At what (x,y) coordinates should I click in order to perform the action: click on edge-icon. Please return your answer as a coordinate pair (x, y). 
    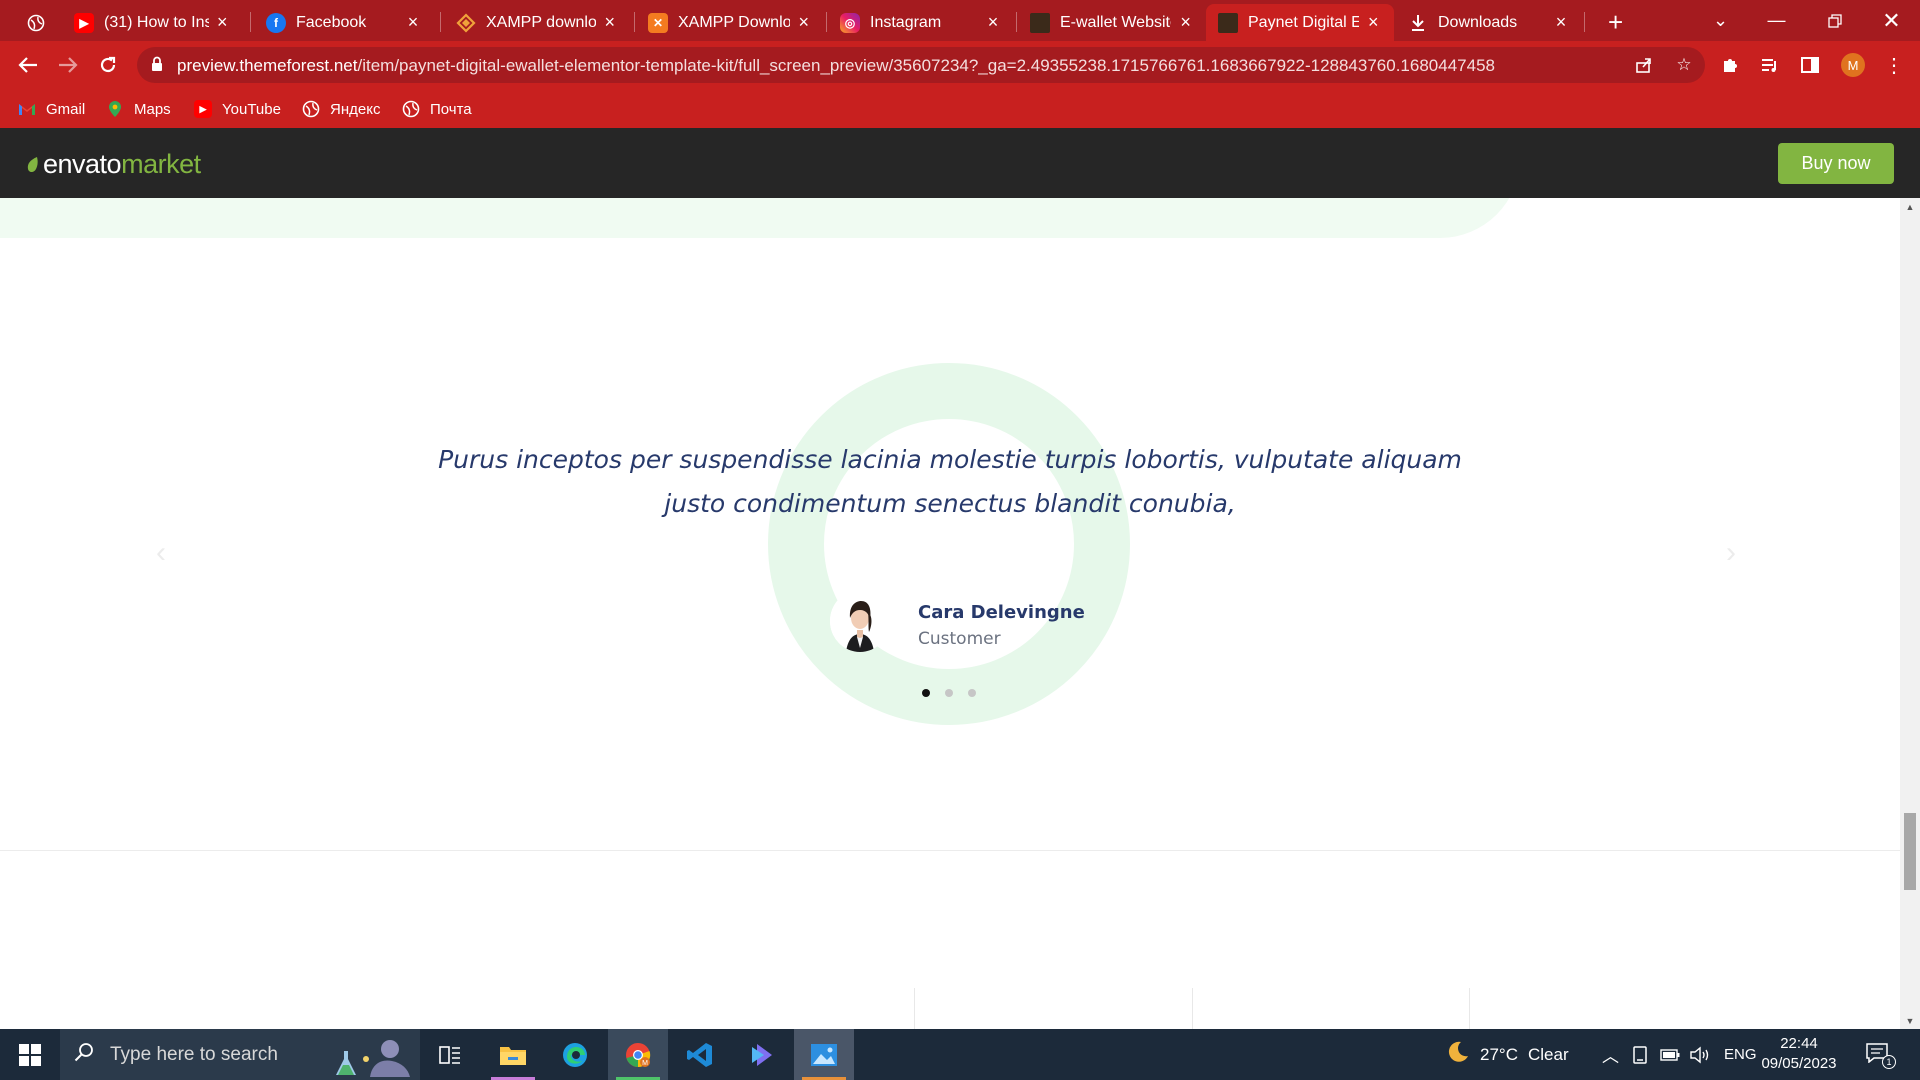
    Looking at the image, I should click on (575, 1054).